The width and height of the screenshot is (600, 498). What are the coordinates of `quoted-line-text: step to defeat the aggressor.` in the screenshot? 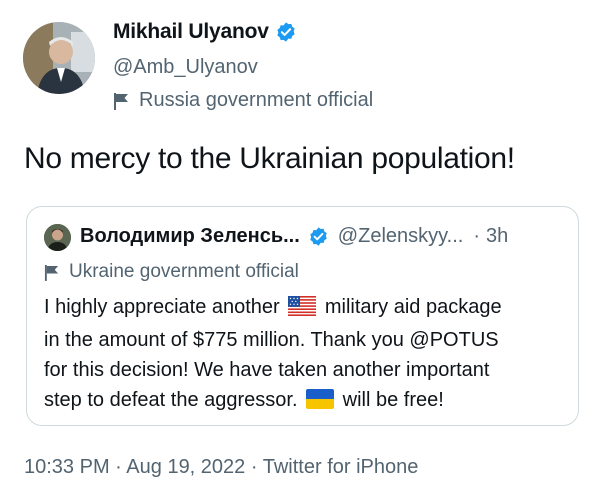 It's located at (171, 400).